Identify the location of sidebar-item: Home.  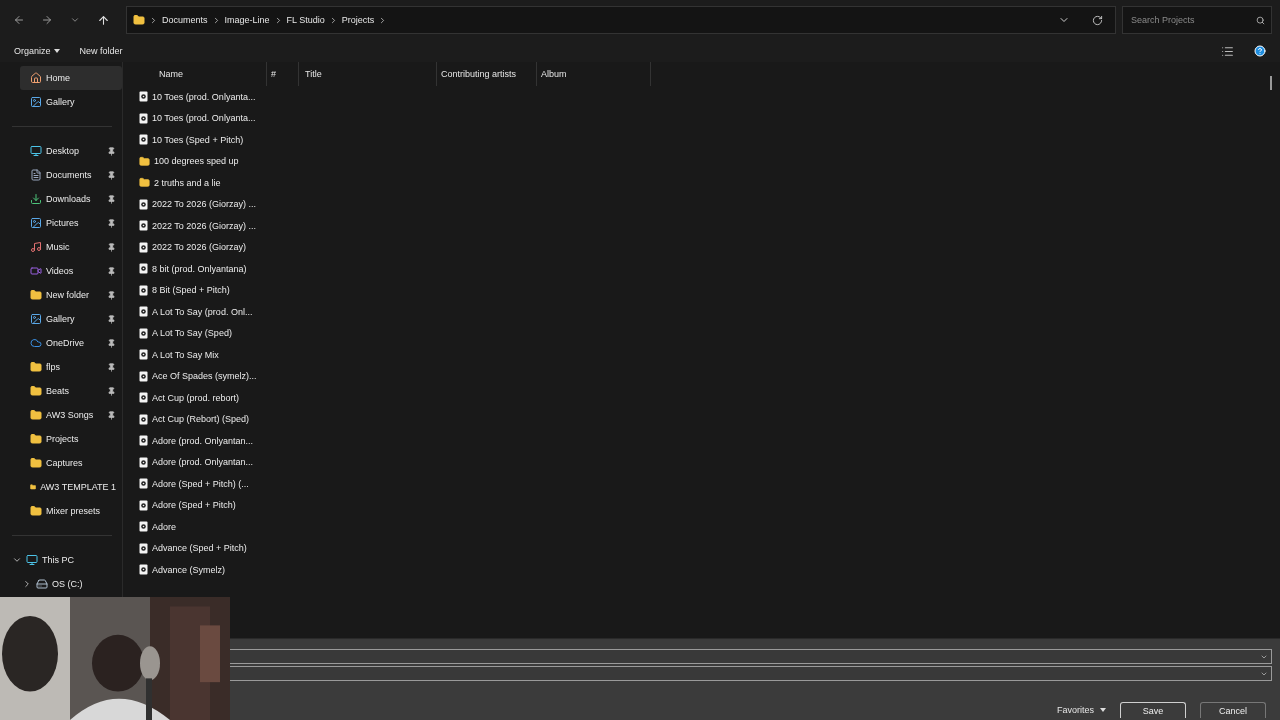
(71, 78).